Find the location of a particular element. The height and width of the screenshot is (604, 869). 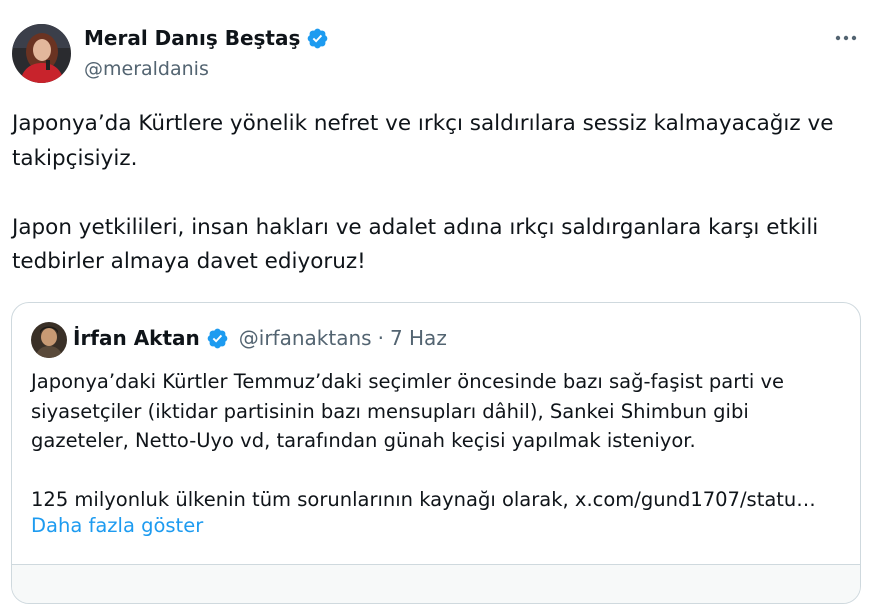

quoted-author-name: İrfan Aktan is located at coordinates (136, 338).